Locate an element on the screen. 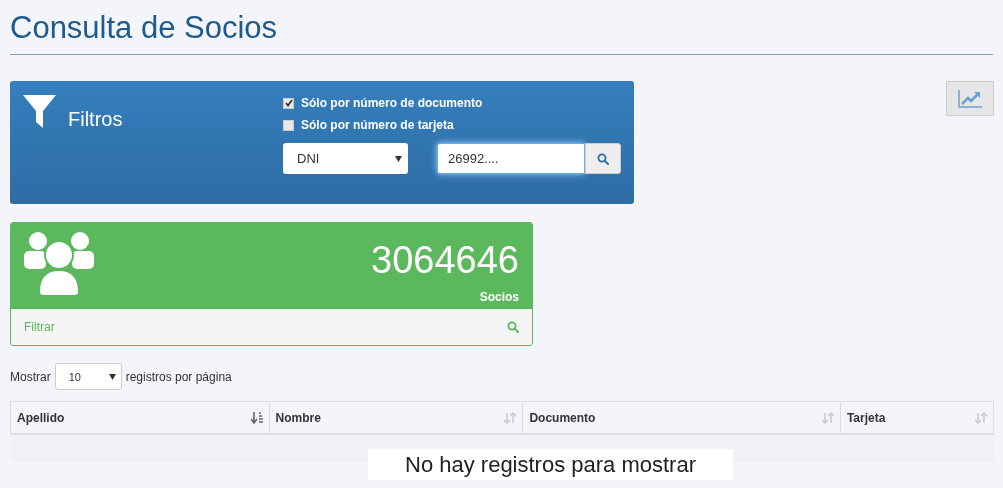 The image size is (1003, 488). count-label: Socios is located at coordinates (498, 297).